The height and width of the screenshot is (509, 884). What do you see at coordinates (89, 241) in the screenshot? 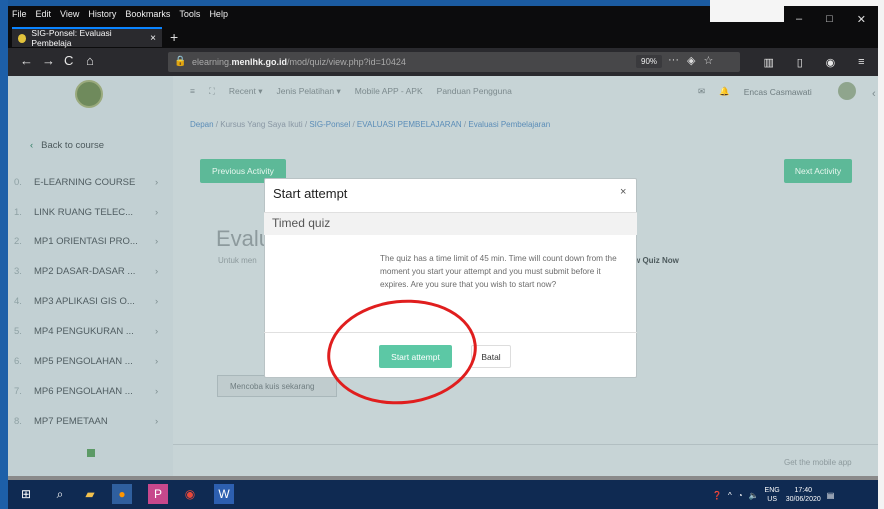
I see `sidebar-item: 2. MP1 ORIENTASI PRO... ›` at bounding box center [89, 241].